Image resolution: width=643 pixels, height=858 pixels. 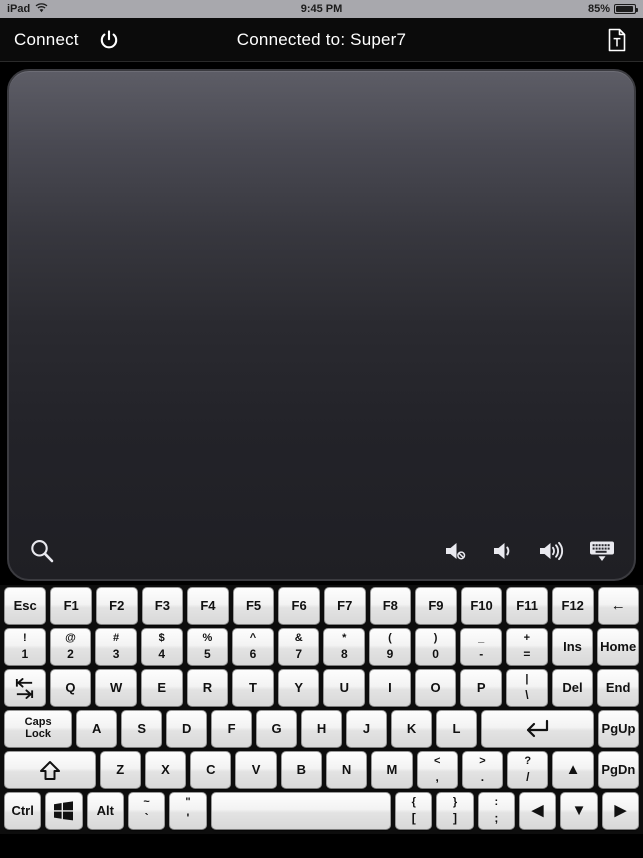 What do you see at coordinates (105, 811) in the screenshot?
I see `key-alt: Alt` at bounding box center [105, 811].